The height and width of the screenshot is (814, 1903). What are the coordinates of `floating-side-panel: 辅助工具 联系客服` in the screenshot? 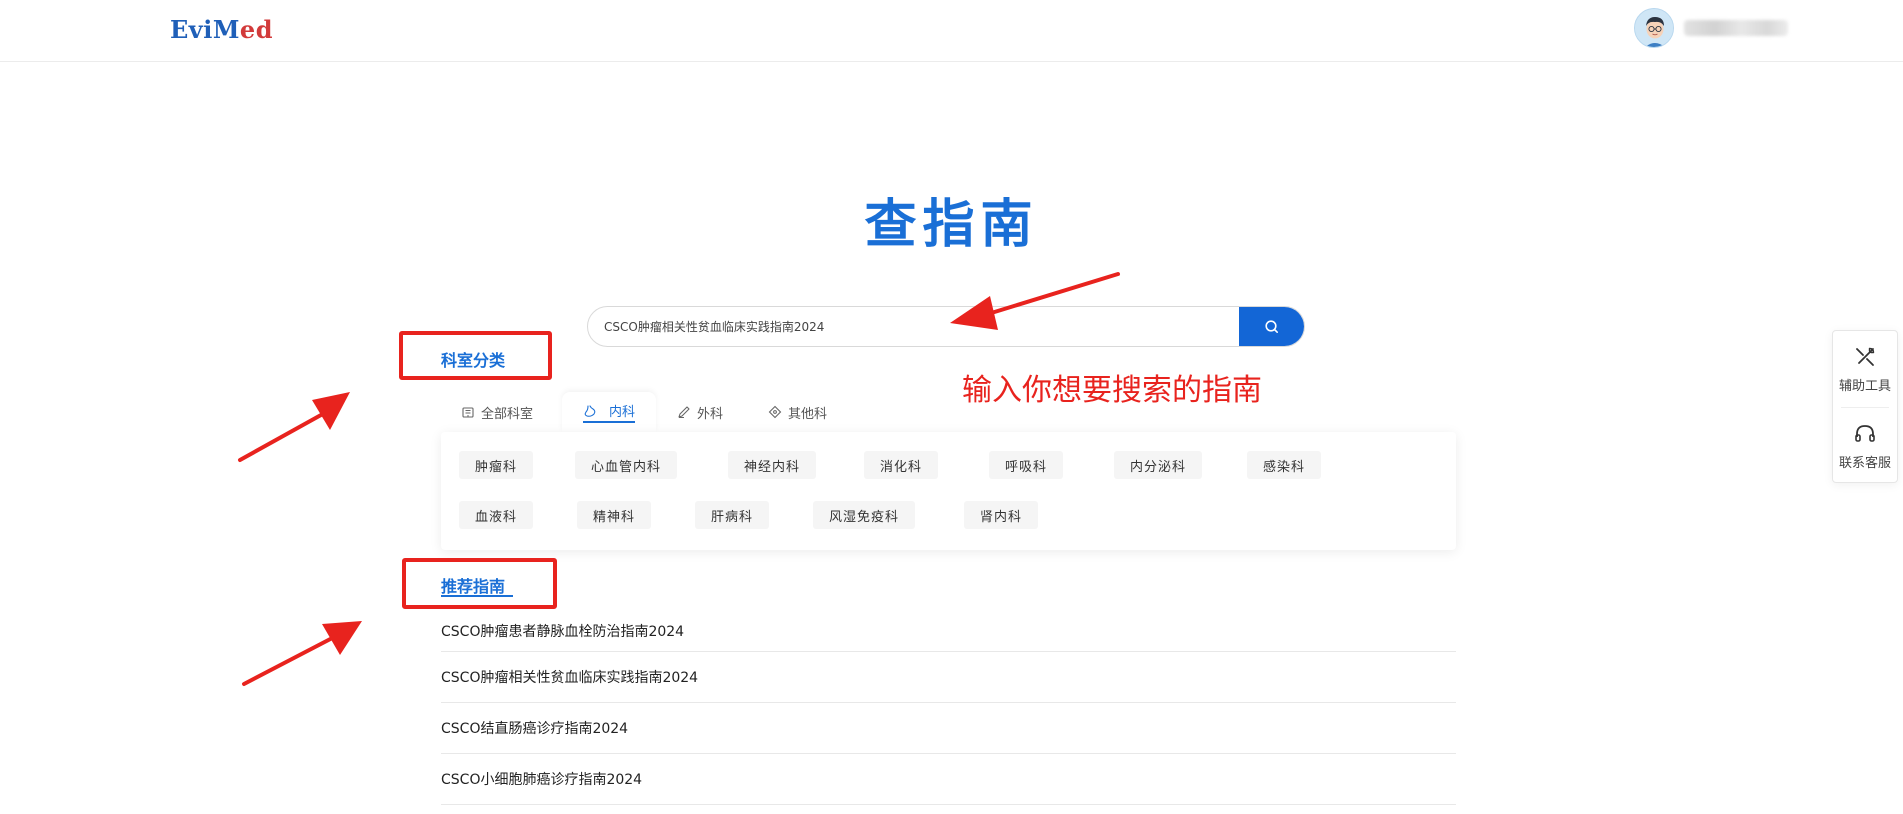 It's located at (1865, 406).